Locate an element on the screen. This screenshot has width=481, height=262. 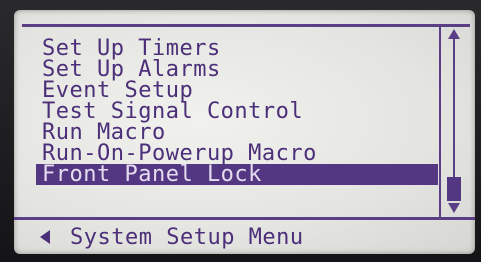
menu-item-front-panel-lock: Front Panel Lock is located at coordinates (237, 175).